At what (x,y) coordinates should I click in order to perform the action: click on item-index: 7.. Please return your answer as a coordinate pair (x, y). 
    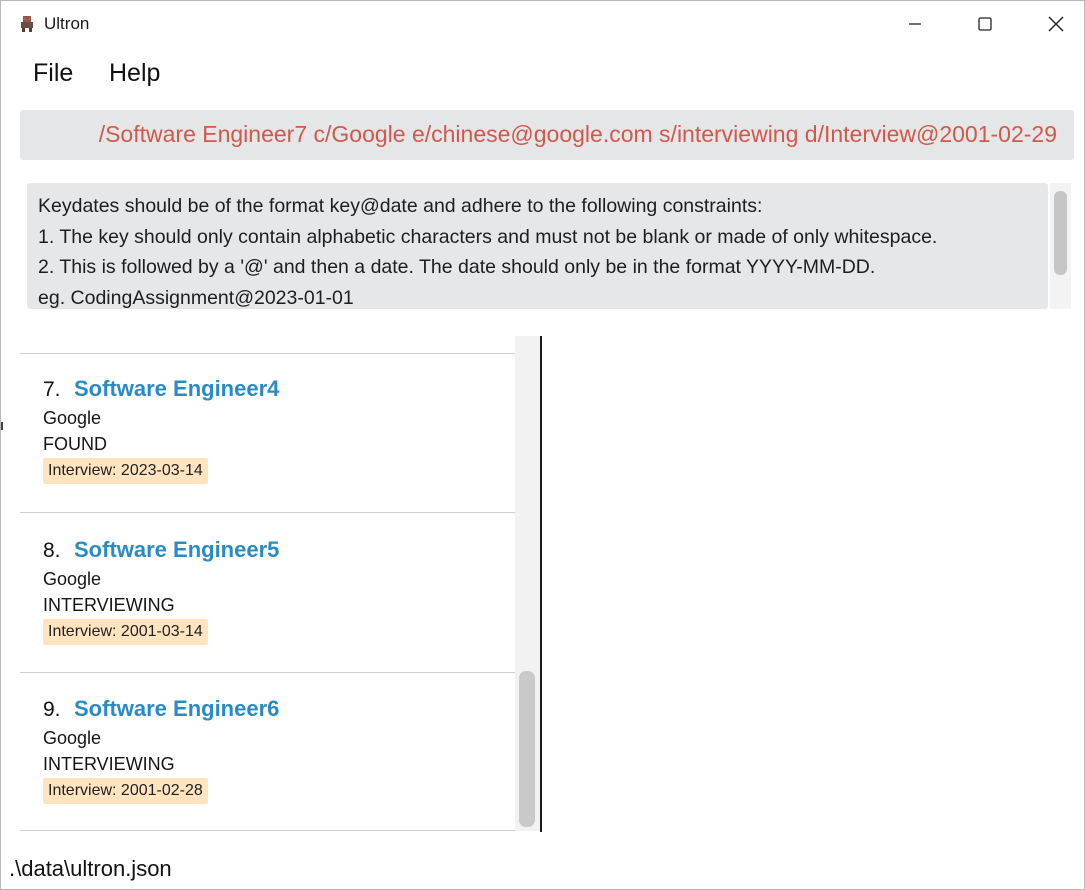
    Looking at the image, I should click on (52, 389).